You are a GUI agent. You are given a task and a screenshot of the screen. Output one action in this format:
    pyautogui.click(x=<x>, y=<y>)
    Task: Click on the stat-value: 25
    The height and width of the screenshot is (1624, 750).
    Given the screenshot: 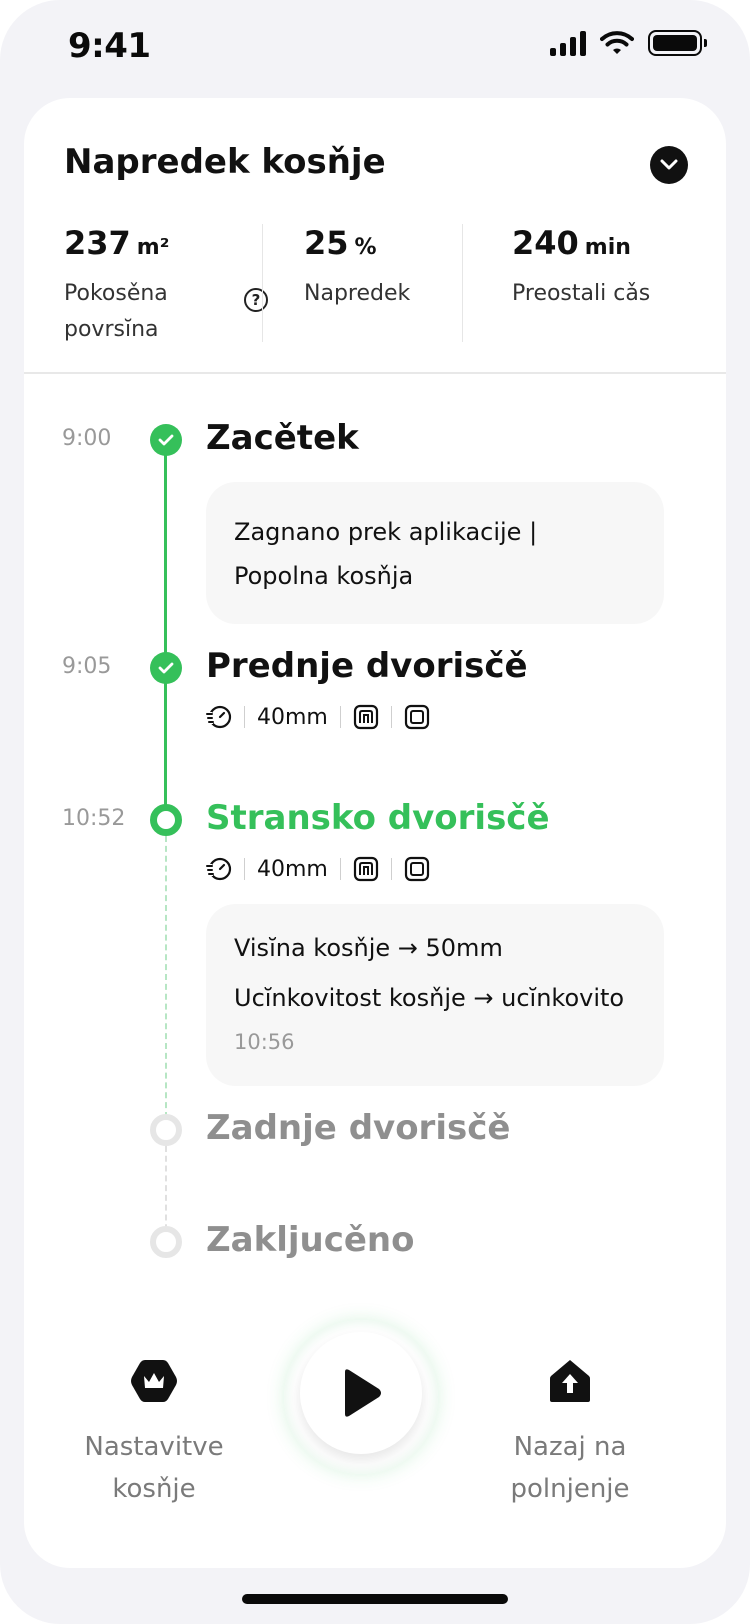 What is the action you would take?
    pyautogui.click(x=326, y=243)
    